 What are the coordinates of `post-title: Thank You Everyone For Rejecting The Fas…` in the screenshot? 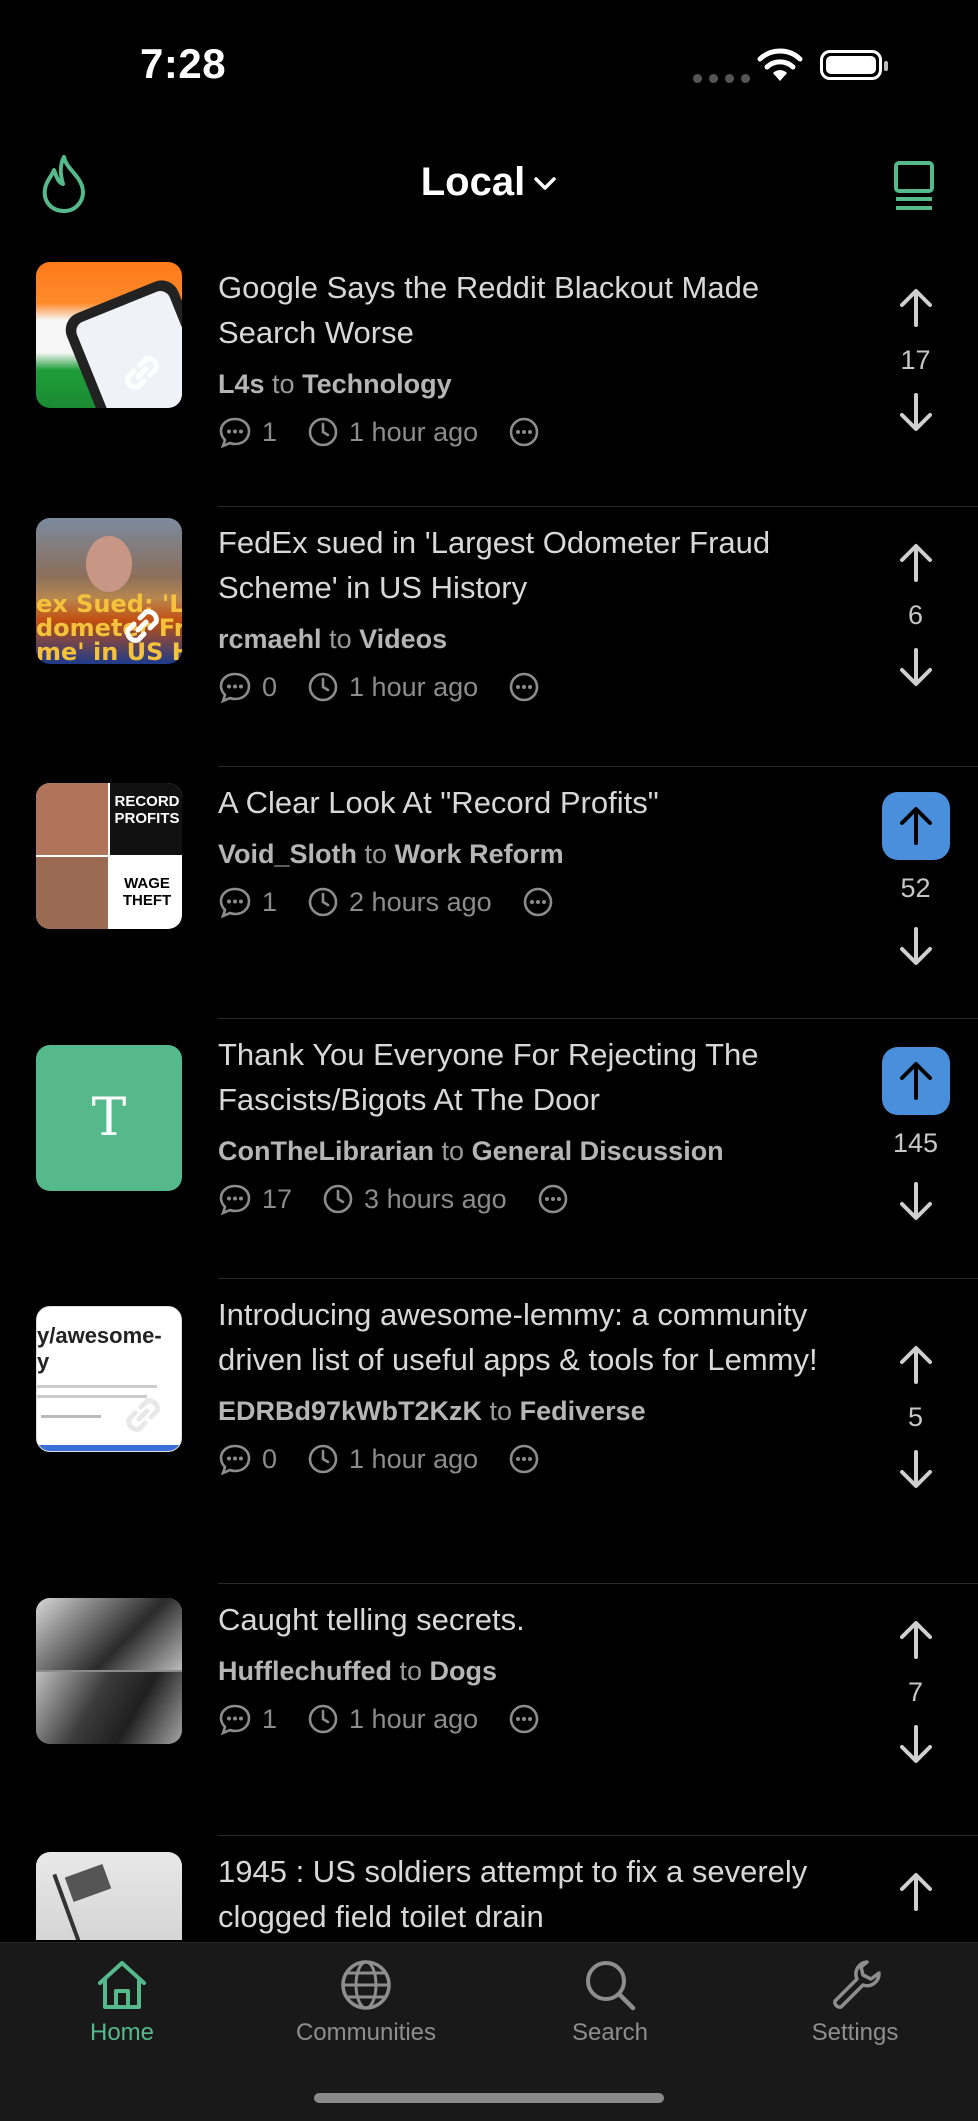 It's located at (523, 1077).